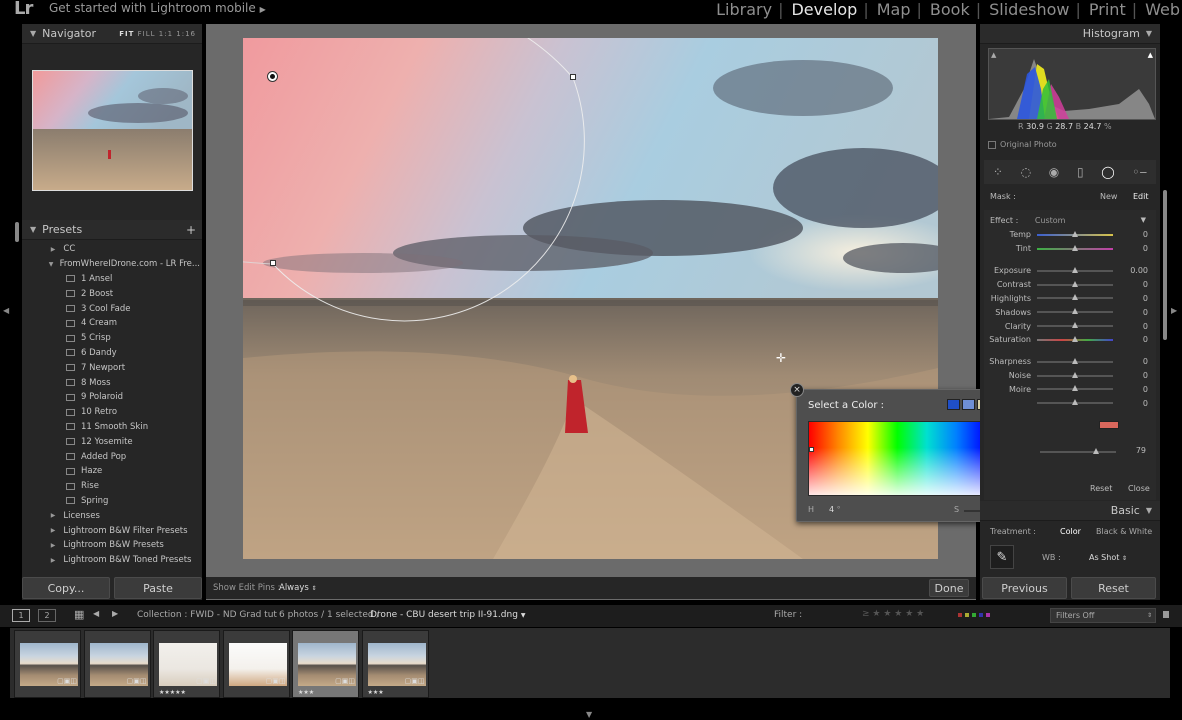  What do you see at coordinates (1139, 172) in the screenshot?
I see `adjustment-brush-icon: ◦‒` at bounding box center [1139, 172].